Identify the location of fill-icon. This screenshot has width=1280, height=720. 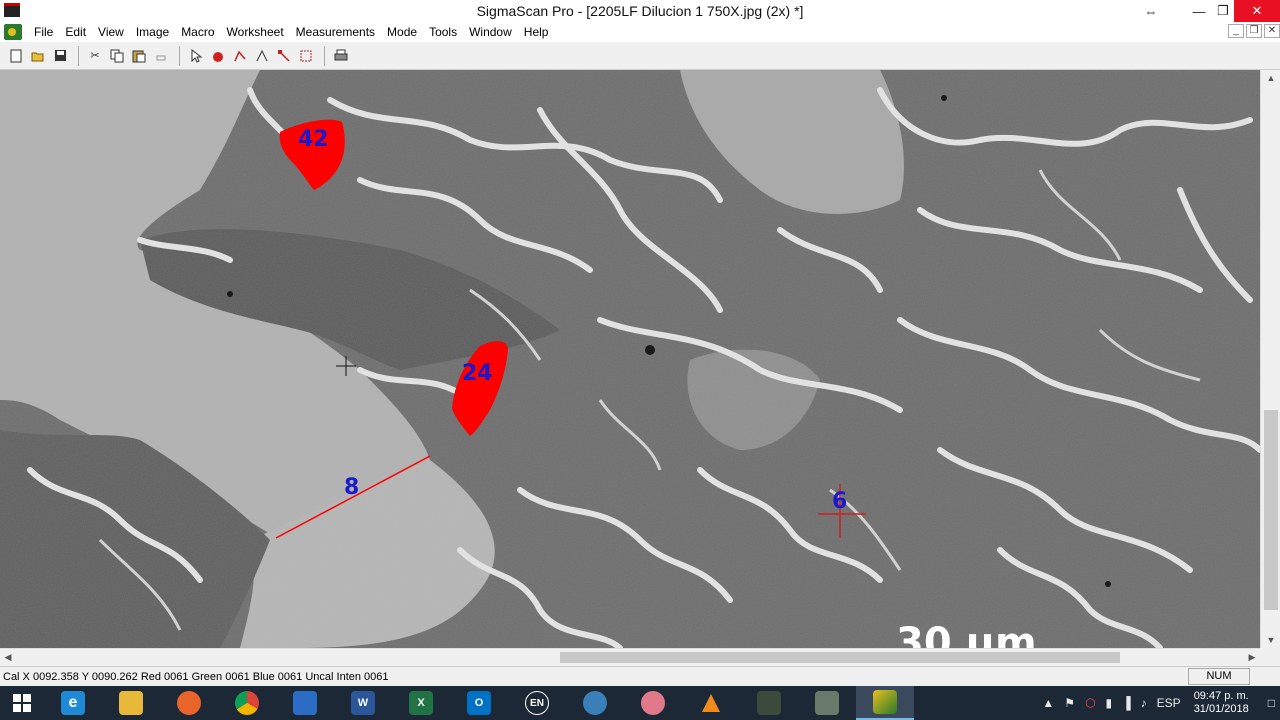
(218, 55).